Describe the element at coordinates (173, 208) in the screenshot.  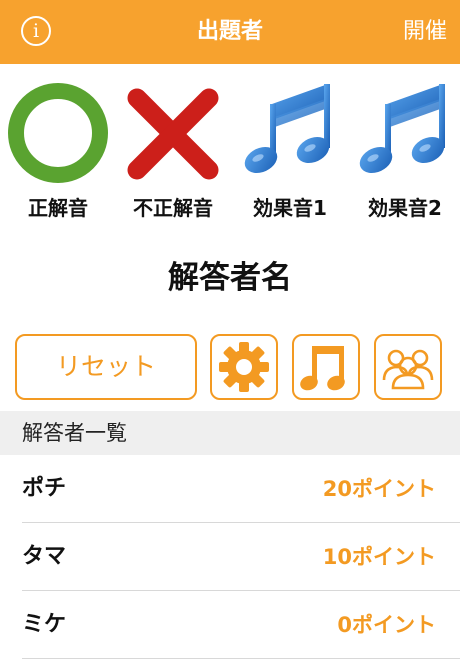
I see `incorrect-sound-label: 不正解音` at that location.